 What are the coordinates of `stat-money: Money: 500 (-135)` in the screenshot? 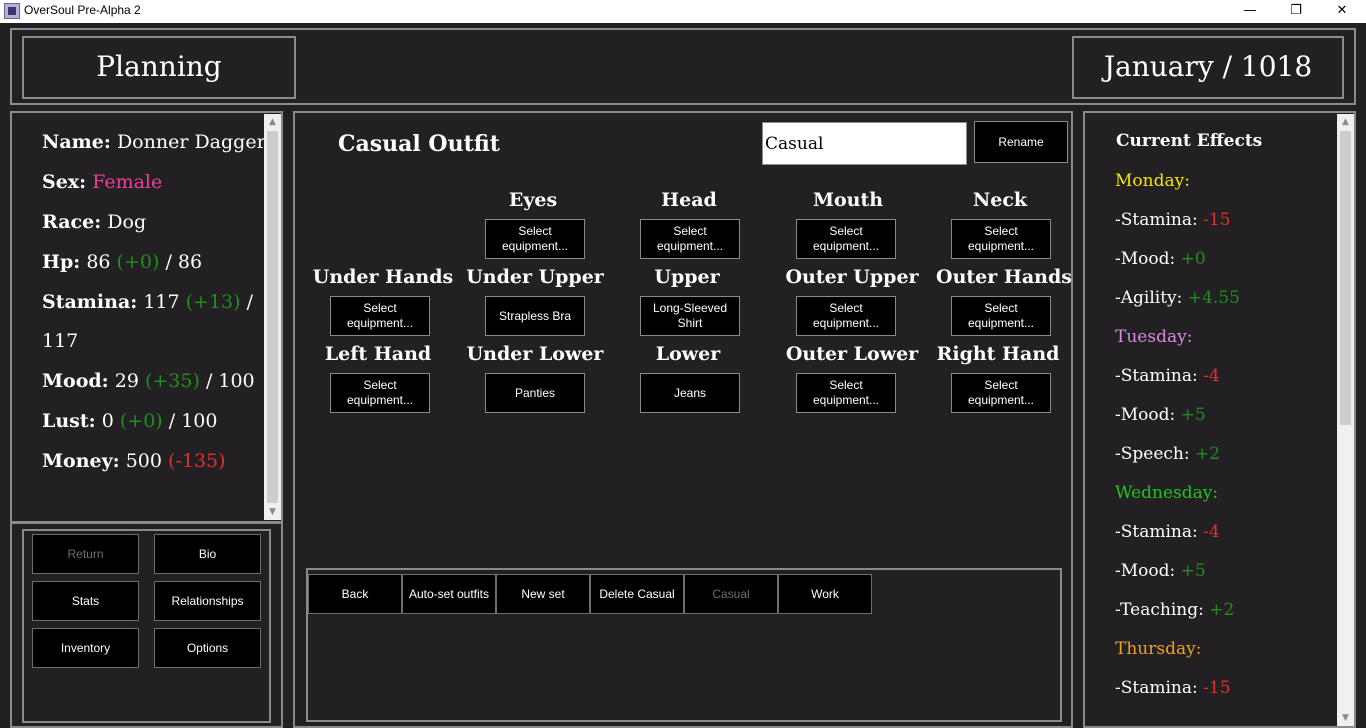 It's located at (134, 461).